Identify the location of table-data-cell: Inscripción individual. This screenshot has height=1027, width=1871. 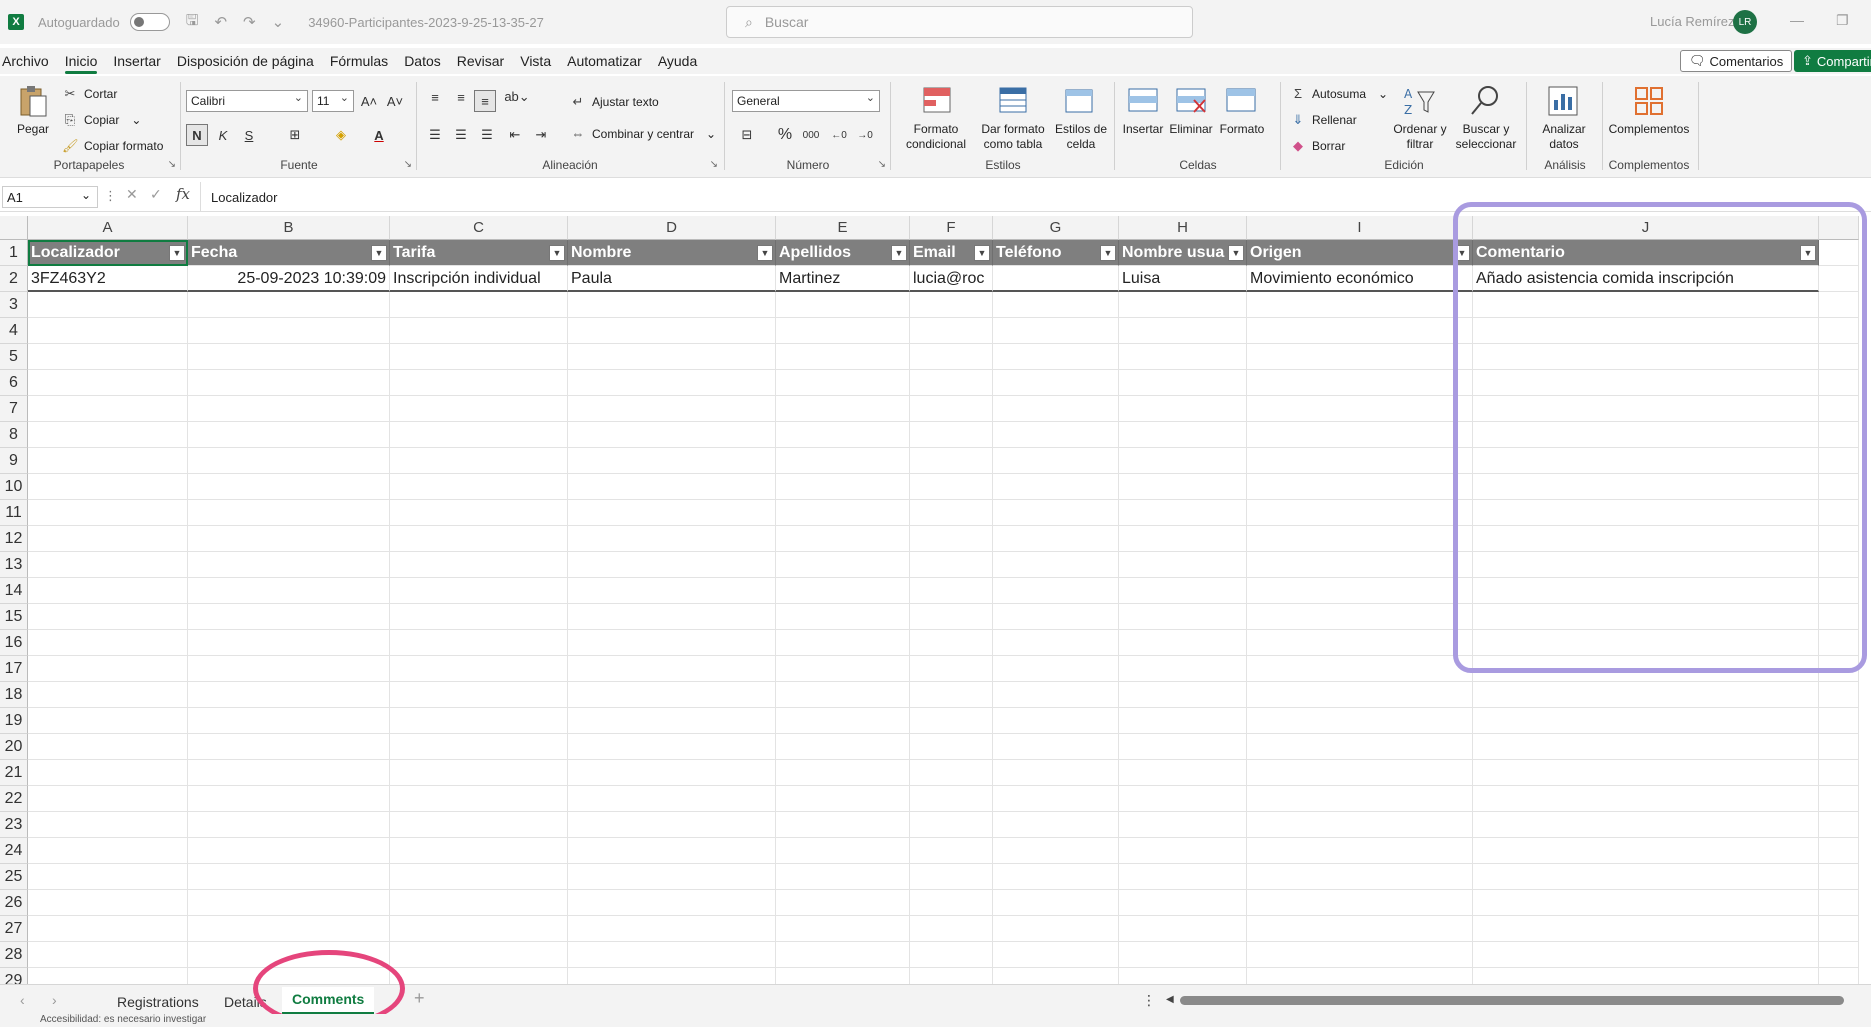
(479, 279).